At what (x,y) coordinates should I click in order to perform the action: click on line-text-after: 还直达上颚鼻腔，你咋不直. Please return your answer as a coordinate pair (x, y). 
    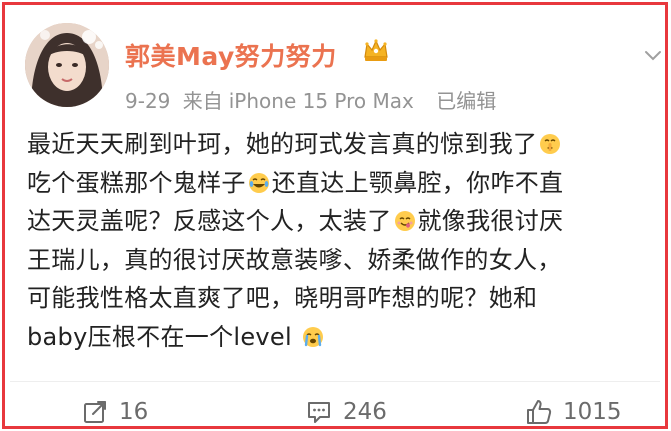
    Looking at the image, I should click on (417, 182).